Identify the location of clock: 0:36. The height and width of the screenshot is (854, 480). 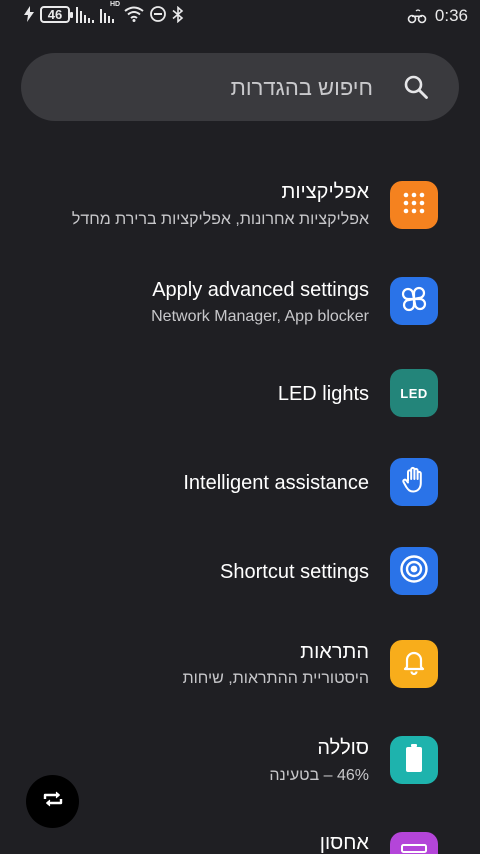
(451, 15).